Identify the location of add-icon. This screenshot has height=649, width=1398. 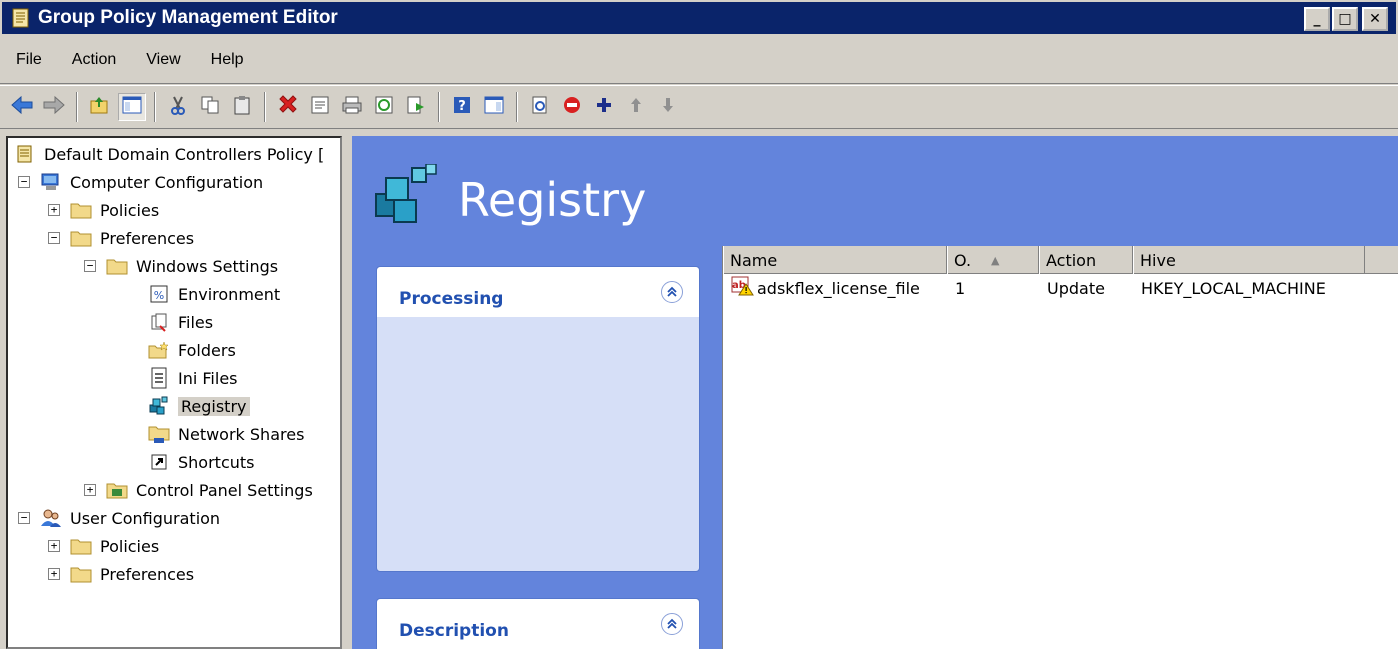
(604, 107).